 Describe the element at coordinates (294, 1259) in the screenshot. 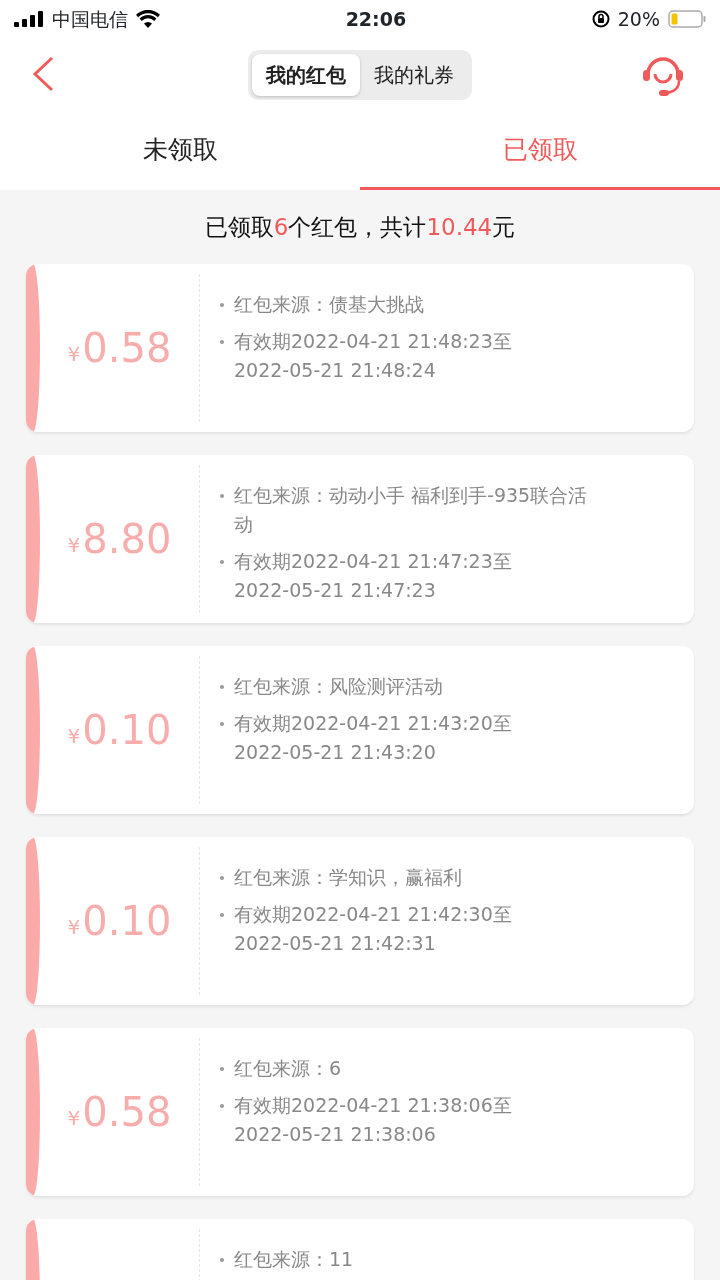

I see `packet-source: 红包来源：11` at that location.